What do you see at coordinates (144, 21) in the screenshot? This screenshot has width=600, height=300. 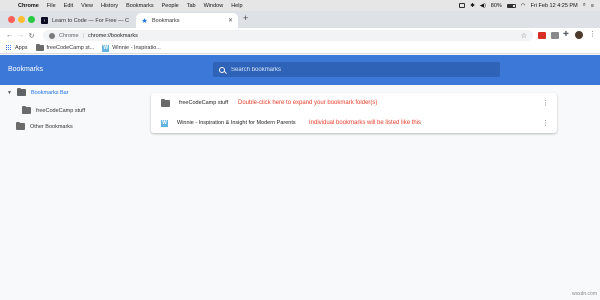 I see `star-icon: ★` at bounding box center [144, 21].